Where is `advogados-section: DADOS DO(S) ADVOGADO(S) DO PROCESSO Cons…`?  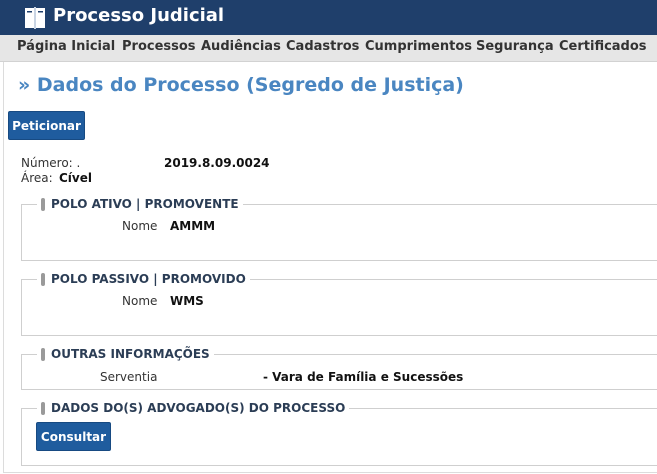
advogados-section: DADOS DO(S) ADVOGADO(S) DO PROCESSO Cons… is located at coordinates (339, 433).